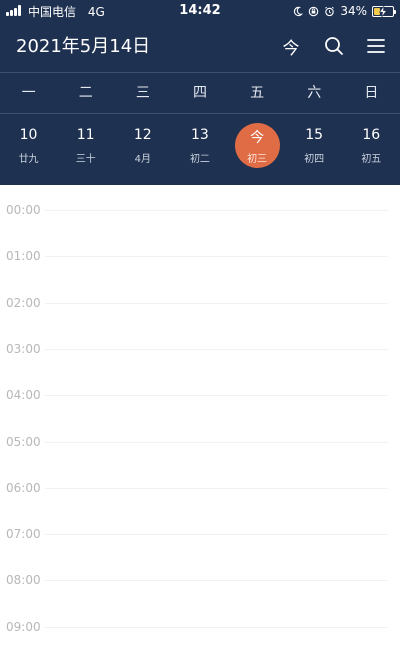 The width and height of the screenshot is (400, 660). I want to click on date-number: 13, so click(200, 135).